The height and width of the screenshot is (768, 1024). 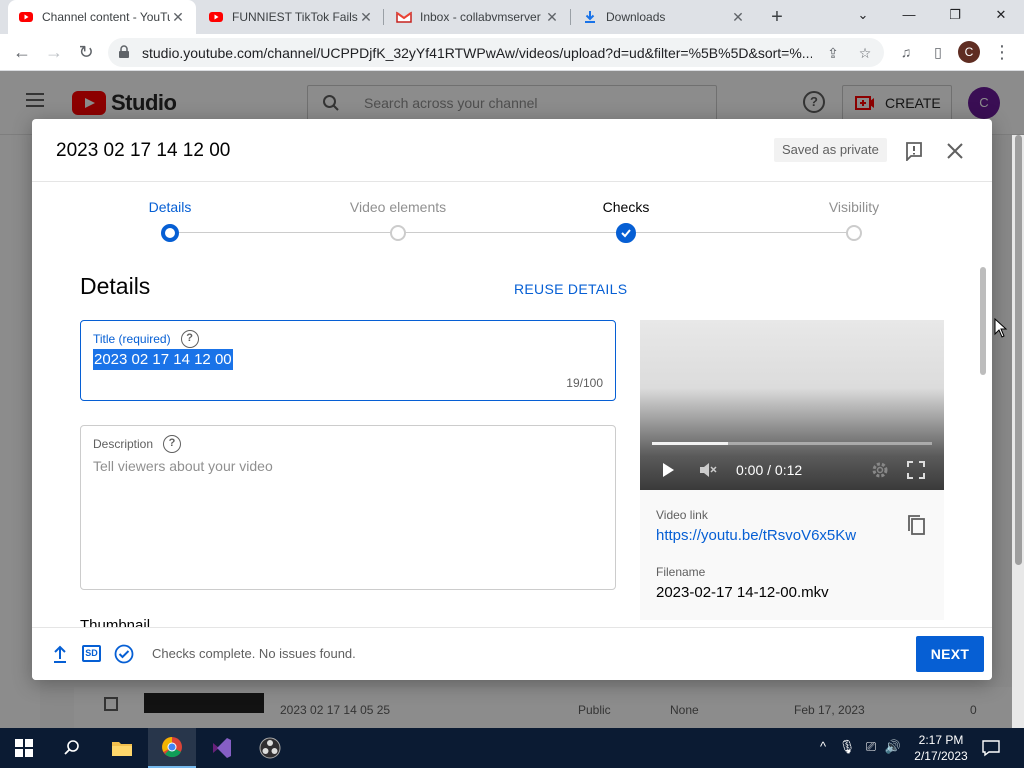 I want to click on step-checks-dot, so click(x=626, y=233).